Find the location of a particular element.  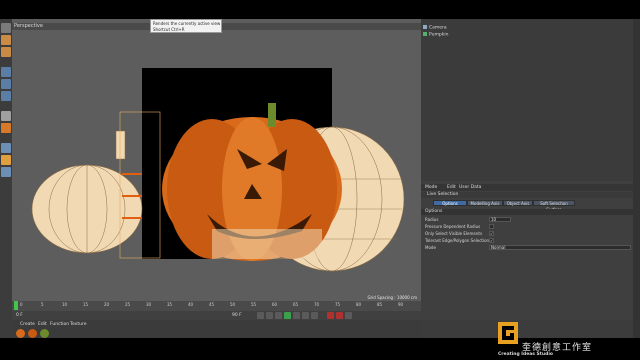

tooltip-line-2: Shortcut Ctrl+R is located at coordinates (169, 29).